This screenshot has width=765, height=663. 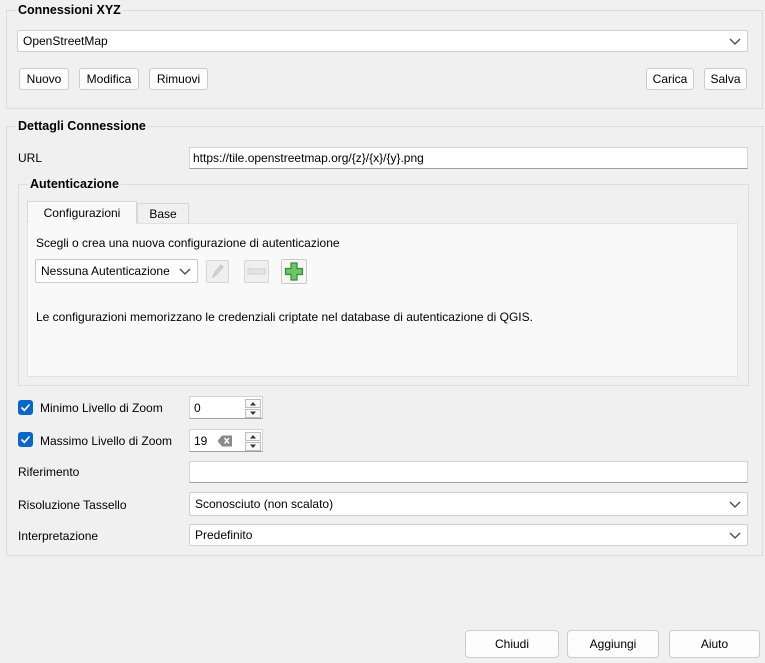 I want to click on auth-config-select-value: Nessuna Autenticazione, so click(x=105, y=271).